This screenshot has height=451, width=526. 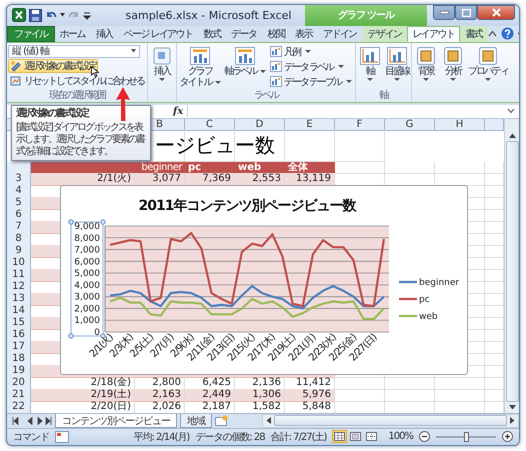 I want to click on row-number: 19, so click(x=19, y=371).